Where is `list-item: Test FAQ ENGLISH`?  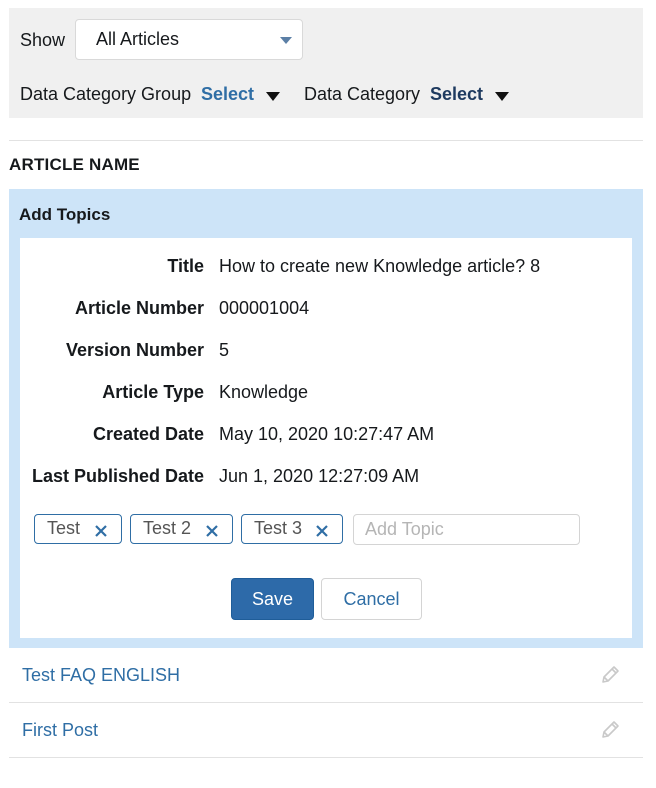
list-item: Test FAQ ENGLISH is located at coordinates (326, 675).